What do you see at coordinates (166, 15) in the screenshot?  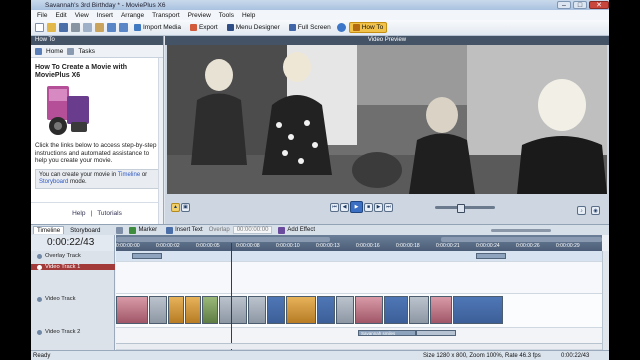 I see `menu-transport: Transport` at bounding box center [166, 15].